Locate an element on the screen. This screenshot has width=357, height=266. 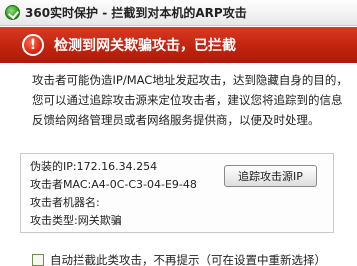
fake-ip-value: 172.16.34.254 is located at coordinates (117, 166).